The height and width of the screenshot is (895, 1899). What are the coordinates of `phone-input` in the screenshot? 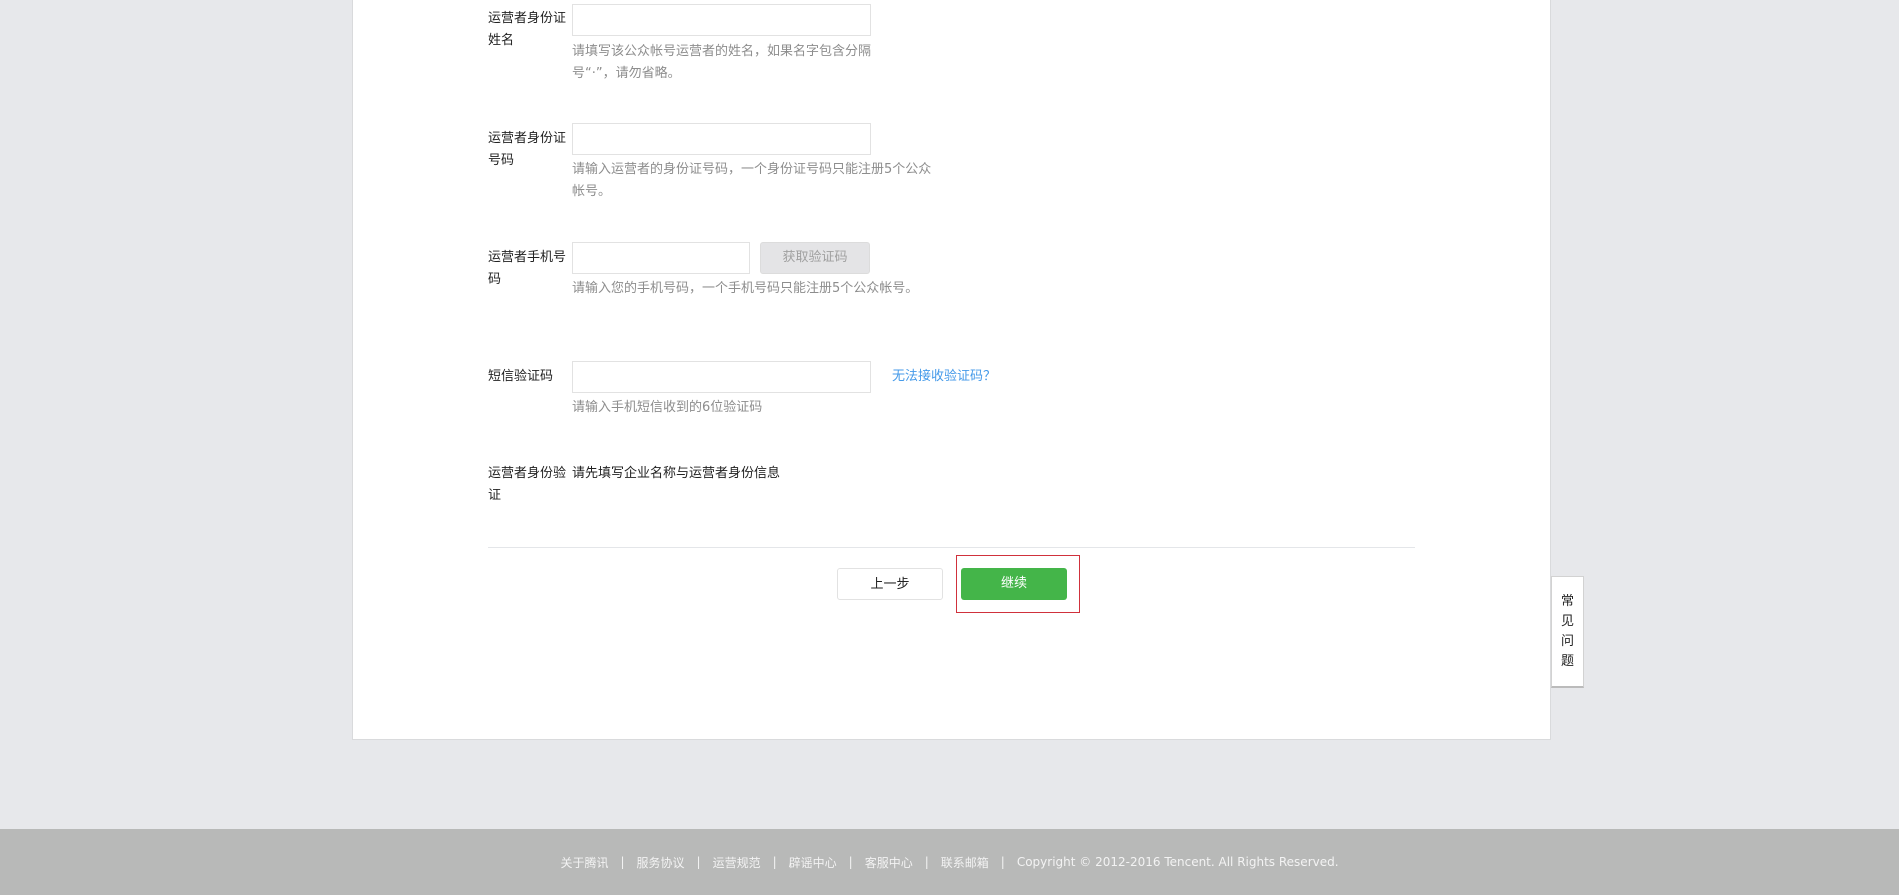 It's located at (661, 258).